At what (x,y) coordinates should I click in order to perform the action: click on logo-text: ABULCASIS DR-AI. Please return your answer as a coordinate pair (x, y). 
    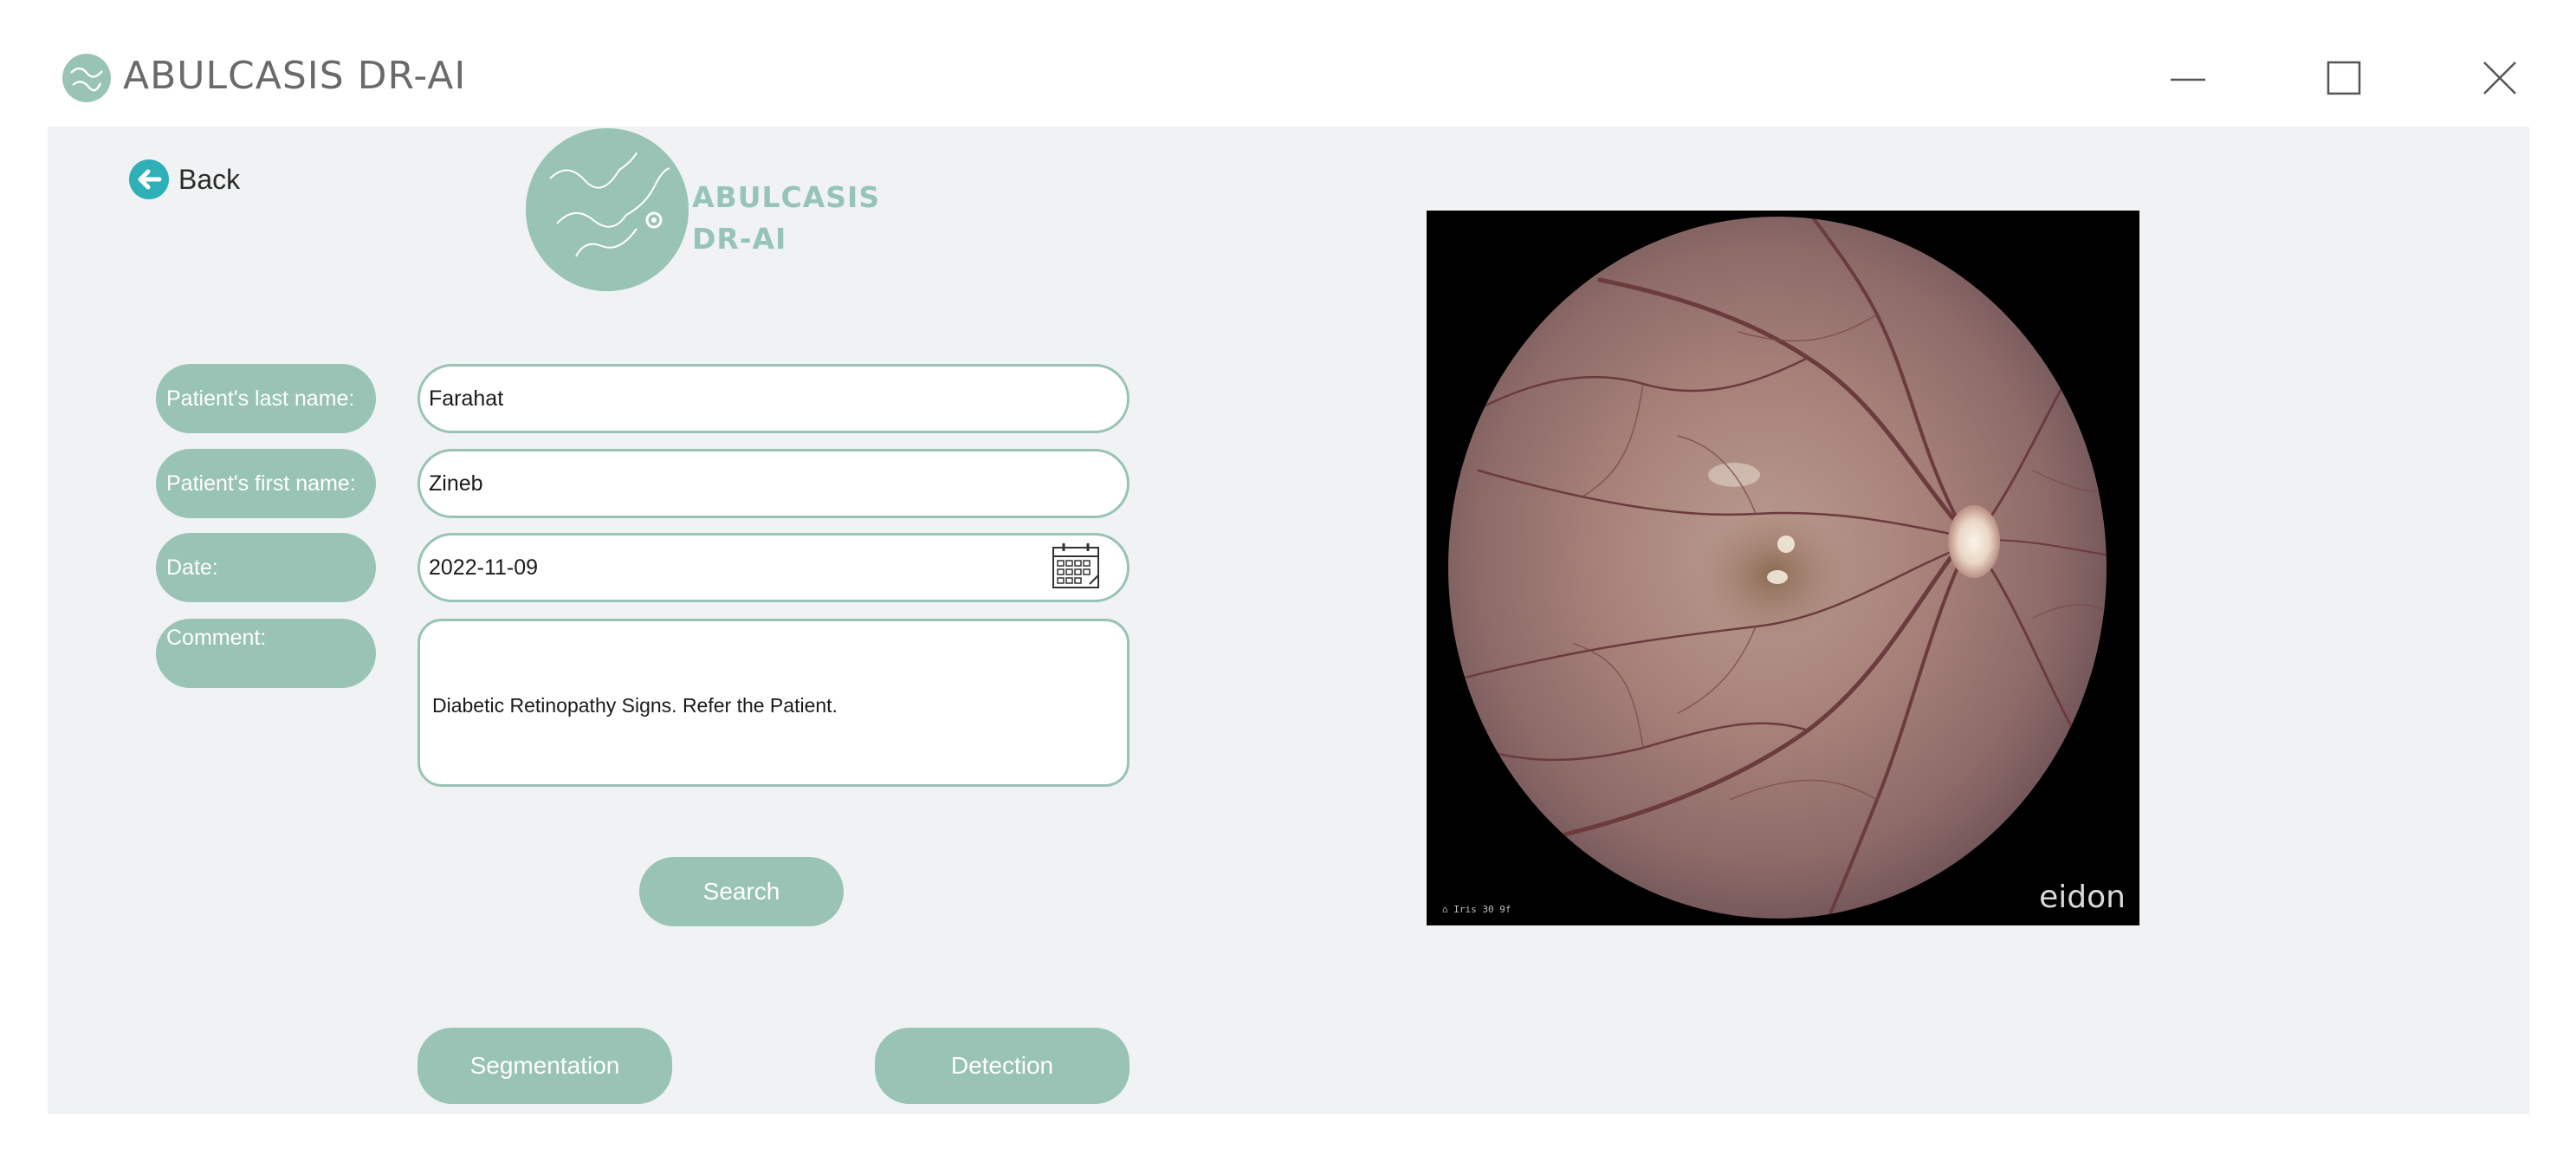
    Looking at the image, I should click on (786, 218).